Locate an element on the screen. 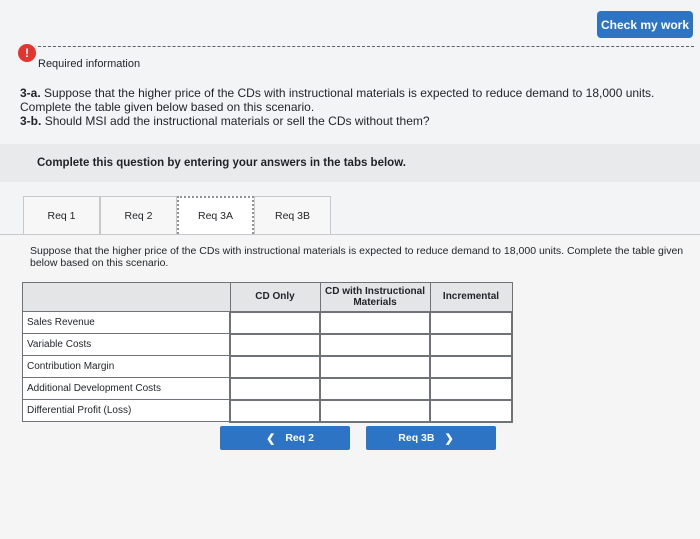 The height and width of the screenshot is (539, 700). input-contribution-margin-cd-with-materials is located at coordinates (375, 366).